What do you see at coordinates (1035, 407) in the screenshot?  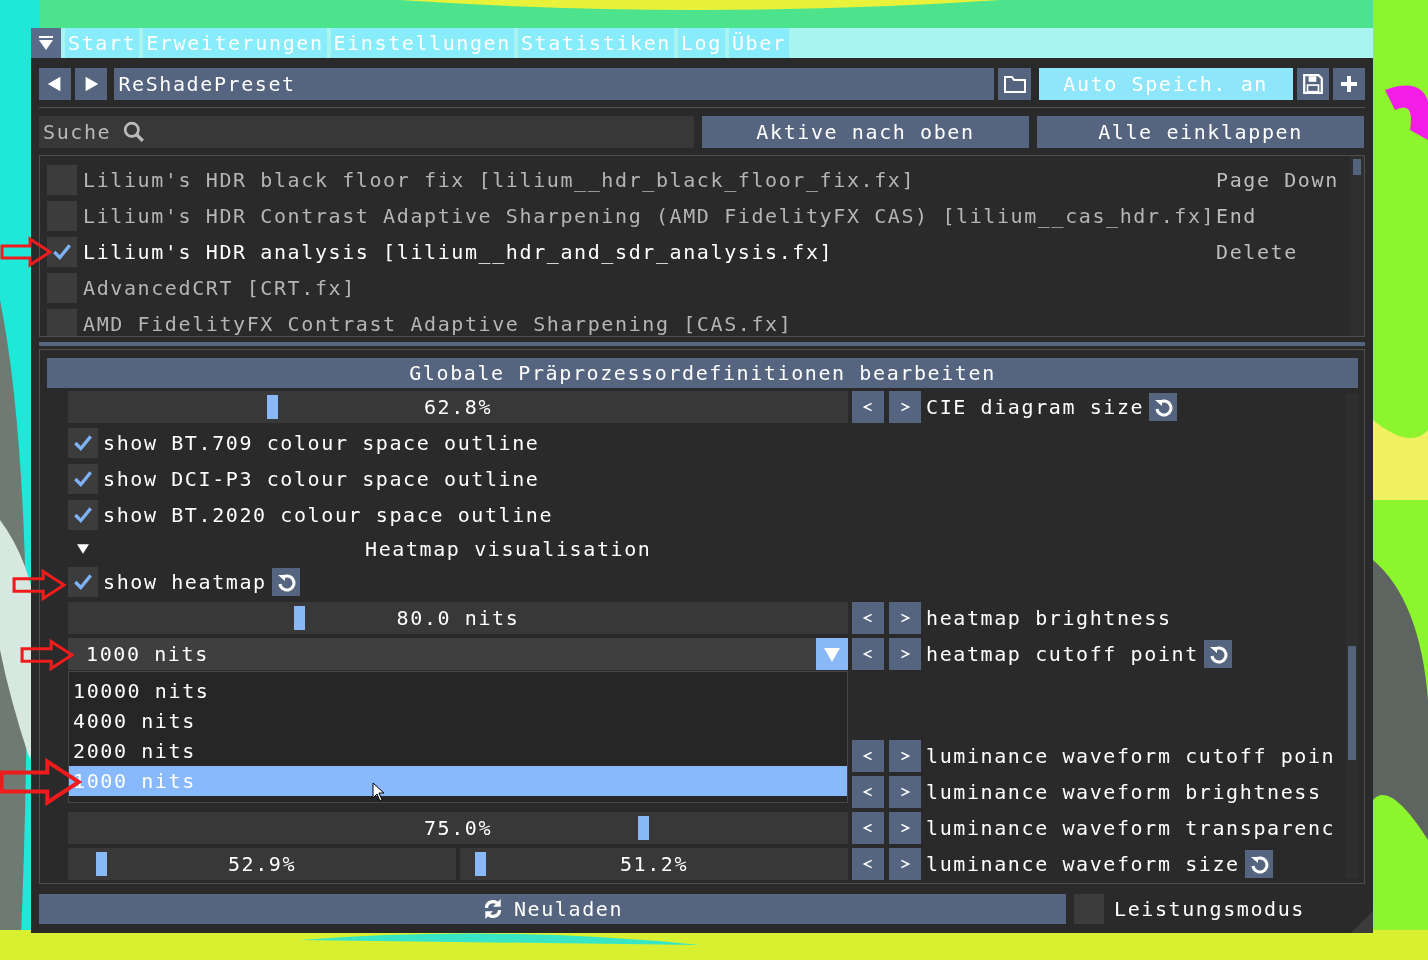 I see `setting-label: CIE diagram size` at bounding box center [1035, 407].